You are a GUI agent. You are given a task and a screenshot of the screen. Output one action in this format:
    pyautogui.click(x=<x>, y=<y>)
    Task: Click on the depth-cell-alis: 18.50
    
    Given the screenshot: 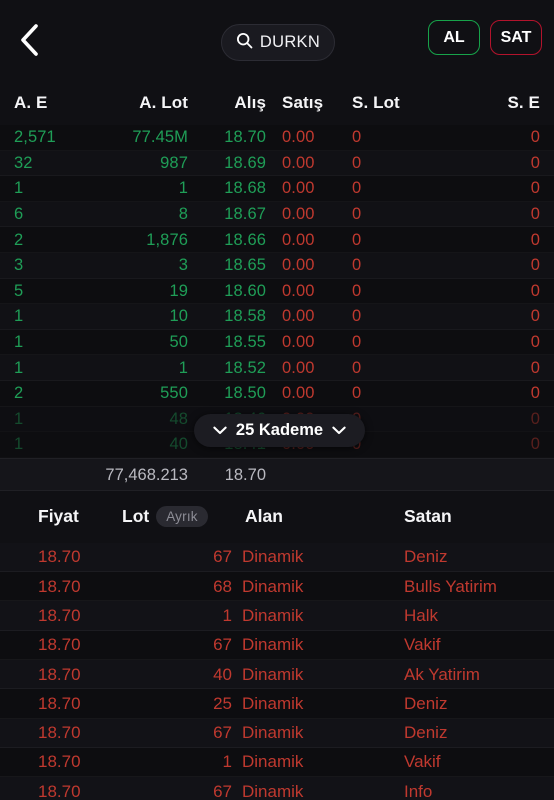 What is the action you would take?
    pyautogui.click(x=245, y=393)
    